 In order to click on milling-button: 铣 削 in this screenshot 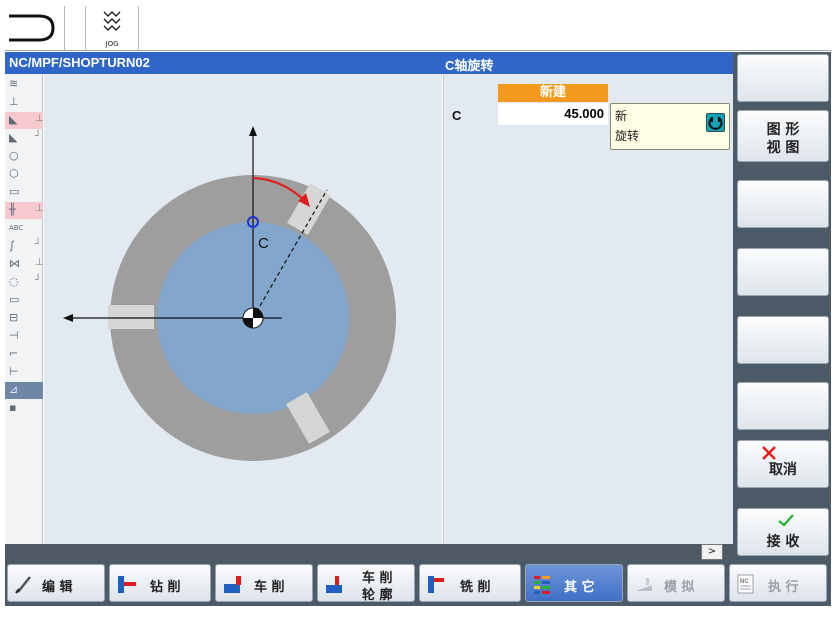, I will do `click(470, 583)`.